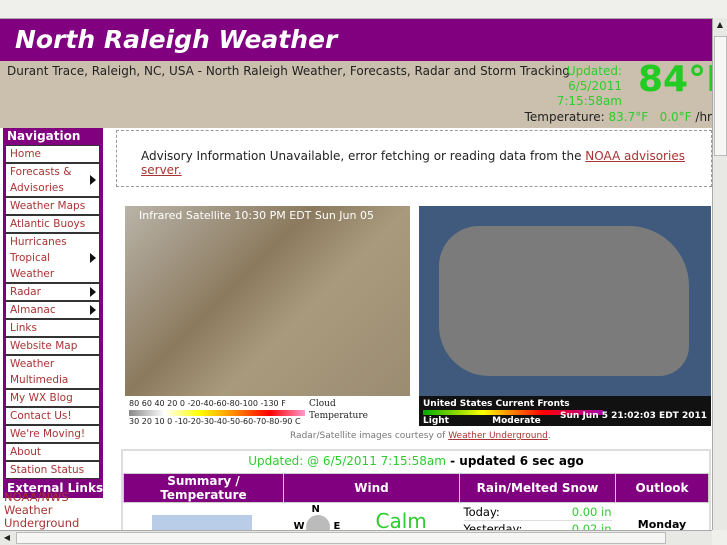 This screenshot has width=727, height=545. I want to click on header-outlook: Outlook, so click(662, 488).